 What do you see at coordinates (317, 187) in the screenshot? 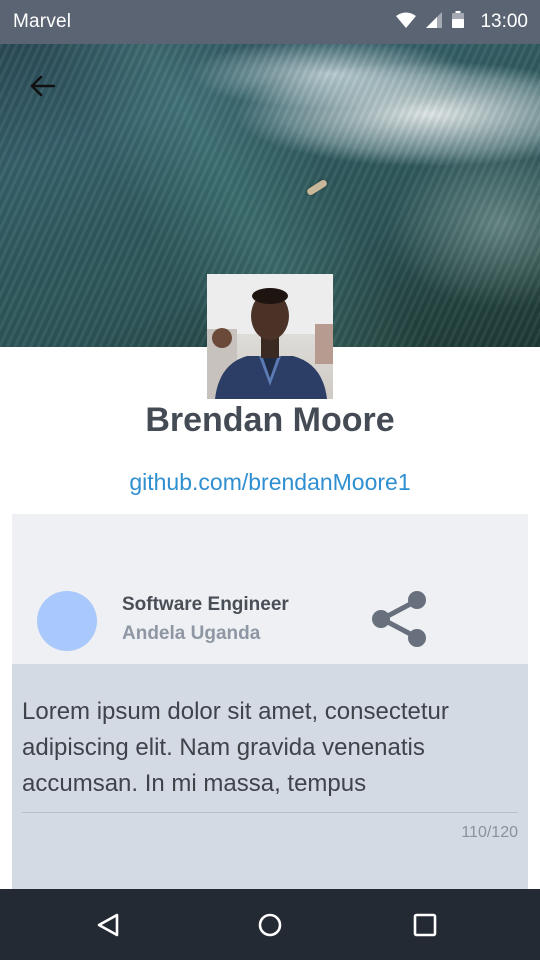
I see `boat-image-detail` at bounding box center [317, 187].